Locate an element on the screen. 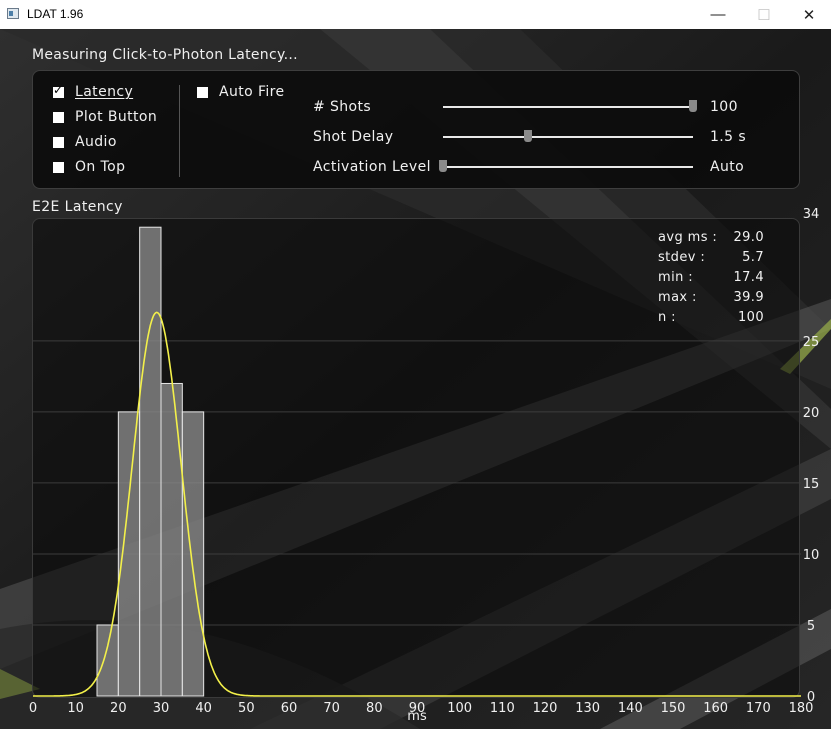 Image resolution: width=831 pixels, height=729 pixels. x-tick-label: 40 is located at coordinates (203, 708).